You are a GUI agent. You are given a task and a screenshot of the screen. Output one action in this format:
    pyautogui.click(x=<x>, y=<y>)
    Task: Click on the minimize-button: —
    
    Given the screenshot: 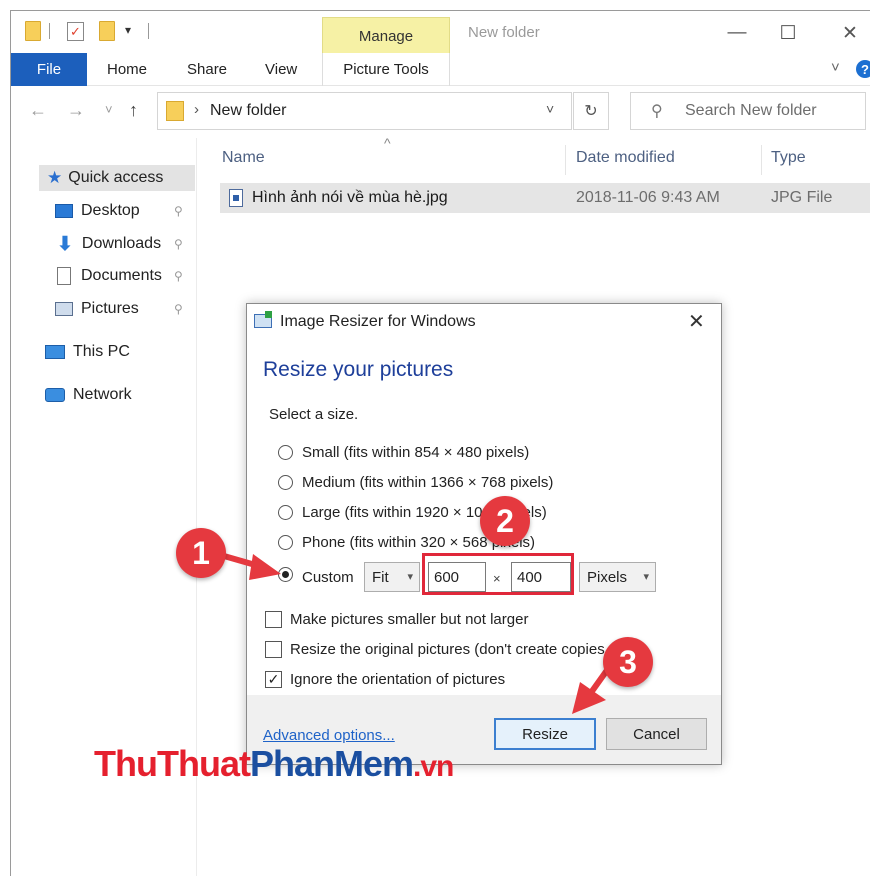 What is the action you would take?
    pyautogui.click(x=737, y=33)
    